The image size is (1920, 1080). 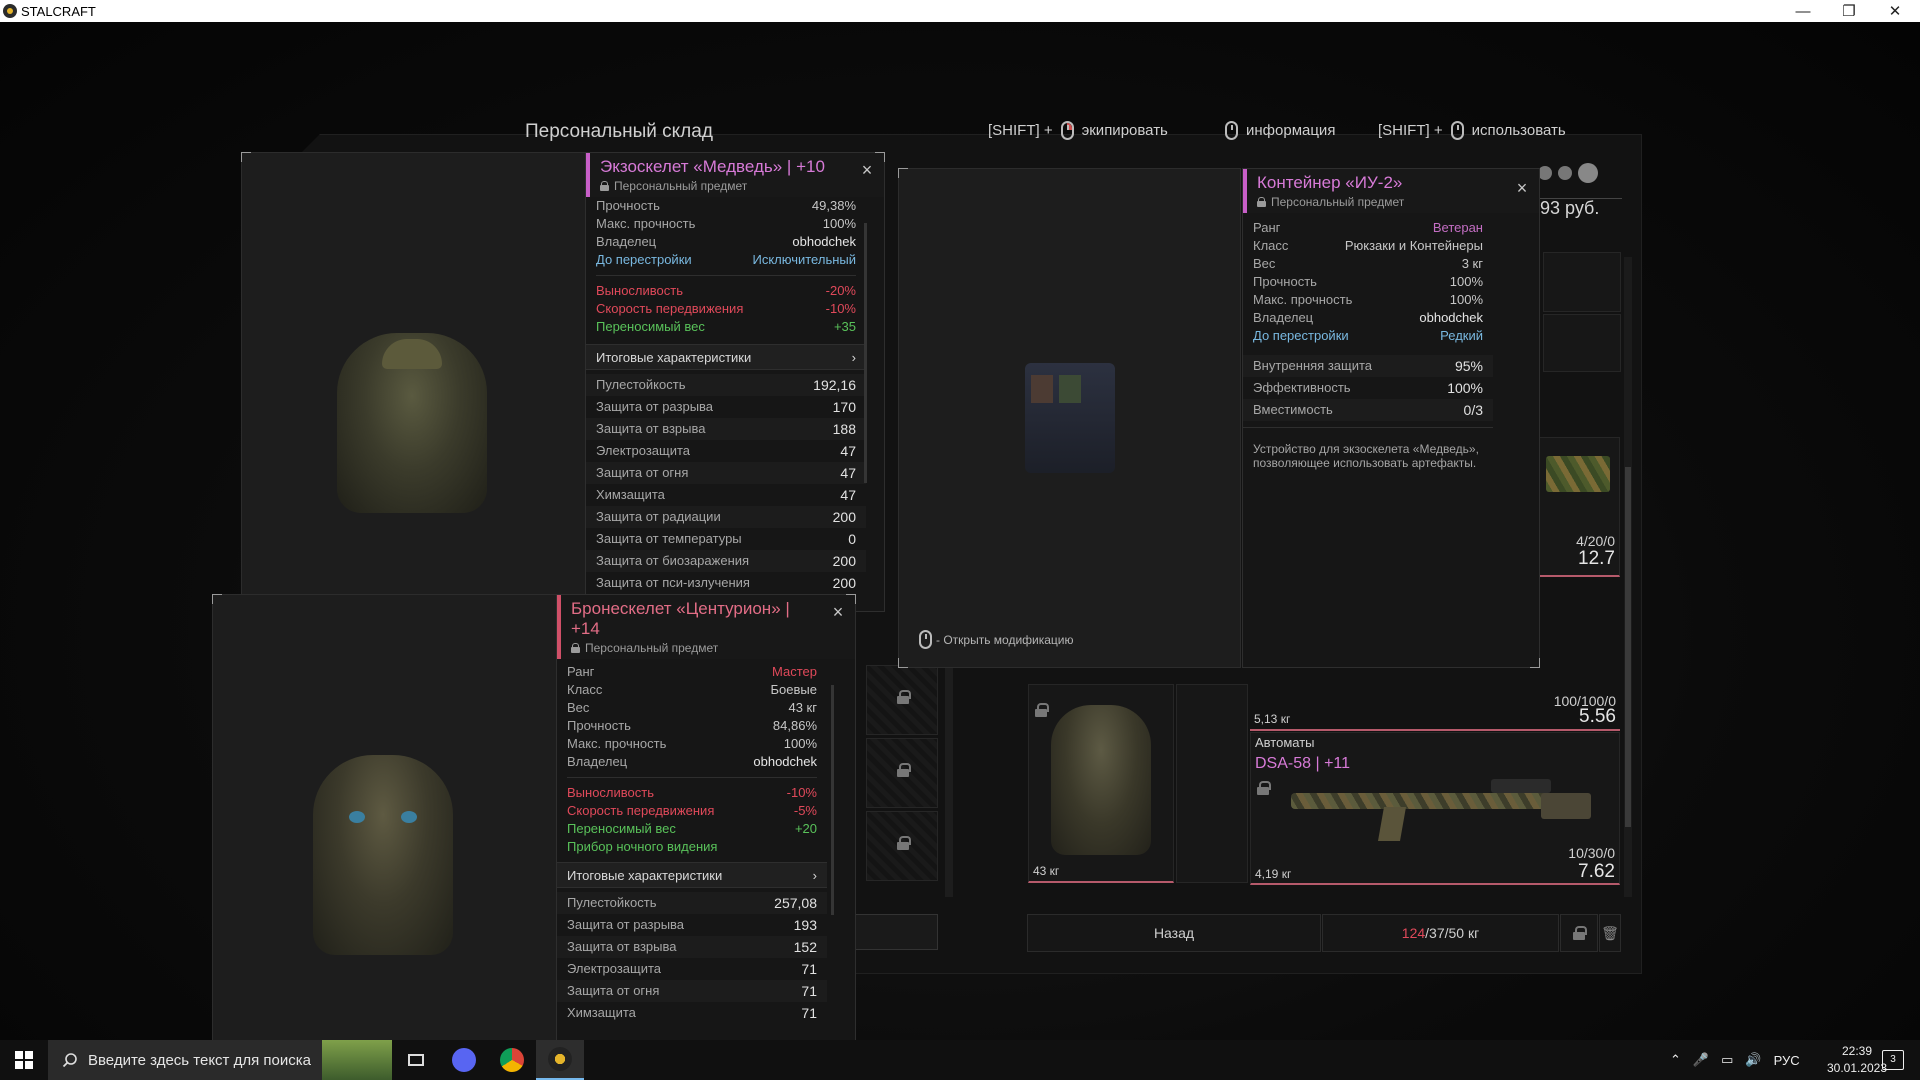 What do you see at coordinates (865, 353) in the screenshot?
I see `exo-scrollbar` at bounding box center [865, 353].